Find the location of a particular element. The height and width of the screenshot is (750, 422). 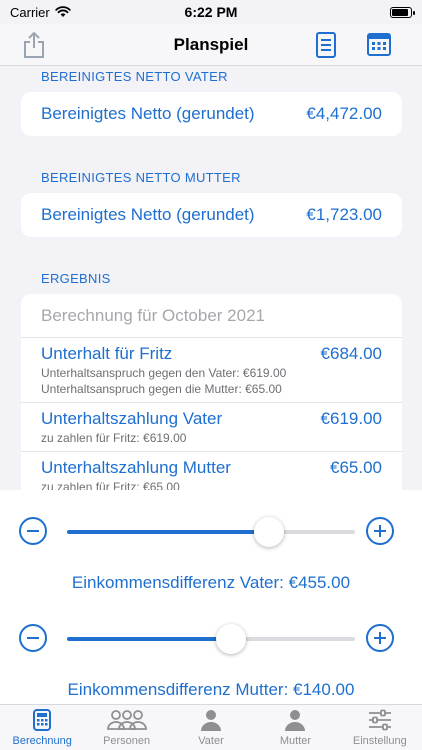

increase-mutter-button is located at coordinates (380, 638).